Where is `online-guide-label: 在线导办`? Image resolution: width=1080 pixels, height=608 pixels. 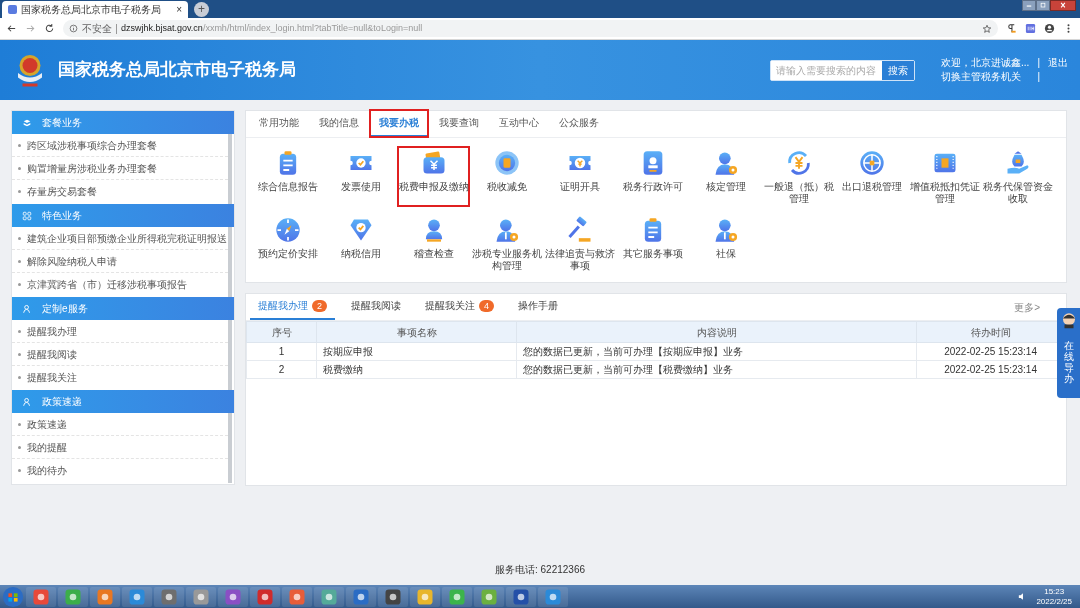
online-guide-label: 在线导办 is located at coordinates (1068, 362).